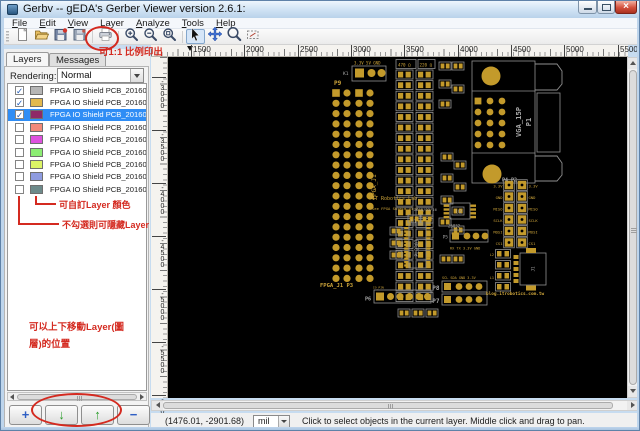  Describe the element at coordinates (159, 358) in the screenshot. I see `ruler-tick: -5500` at that location.